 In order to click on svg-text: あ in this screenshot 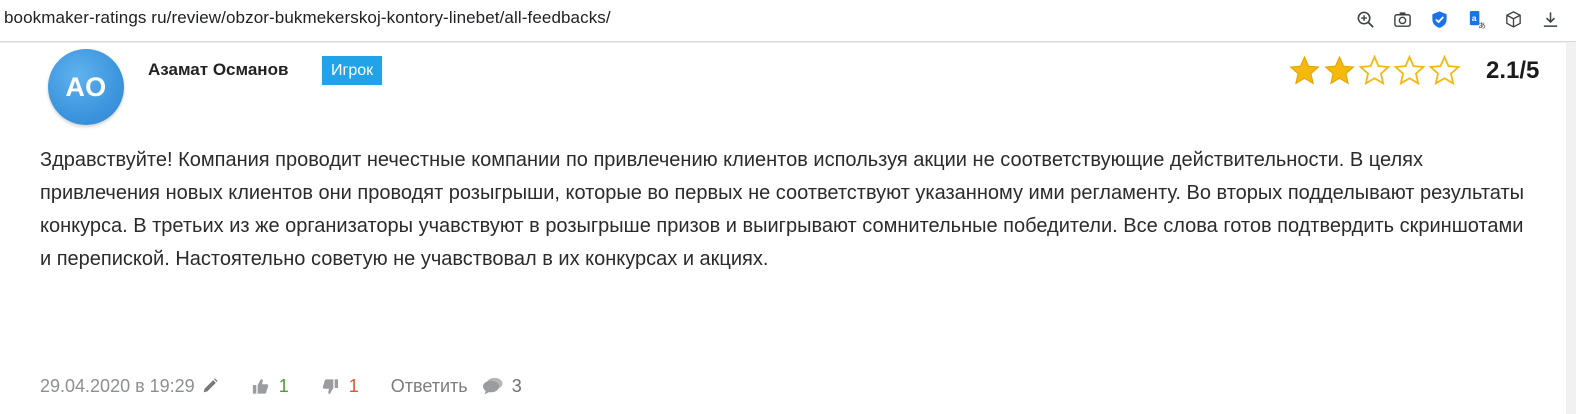, I will do `click(1482, 25)`.